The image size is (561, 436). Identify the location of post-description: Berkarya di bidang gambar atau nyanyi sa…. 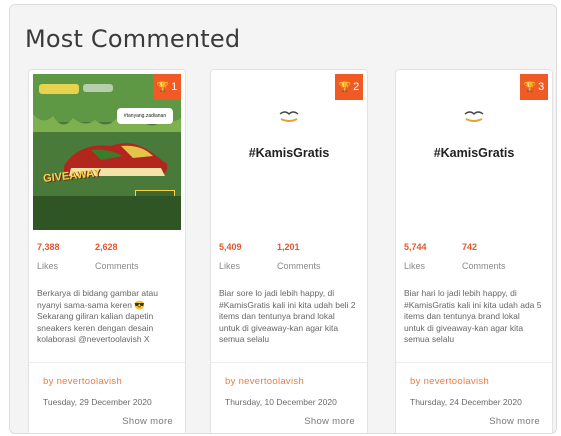
(97, 316).